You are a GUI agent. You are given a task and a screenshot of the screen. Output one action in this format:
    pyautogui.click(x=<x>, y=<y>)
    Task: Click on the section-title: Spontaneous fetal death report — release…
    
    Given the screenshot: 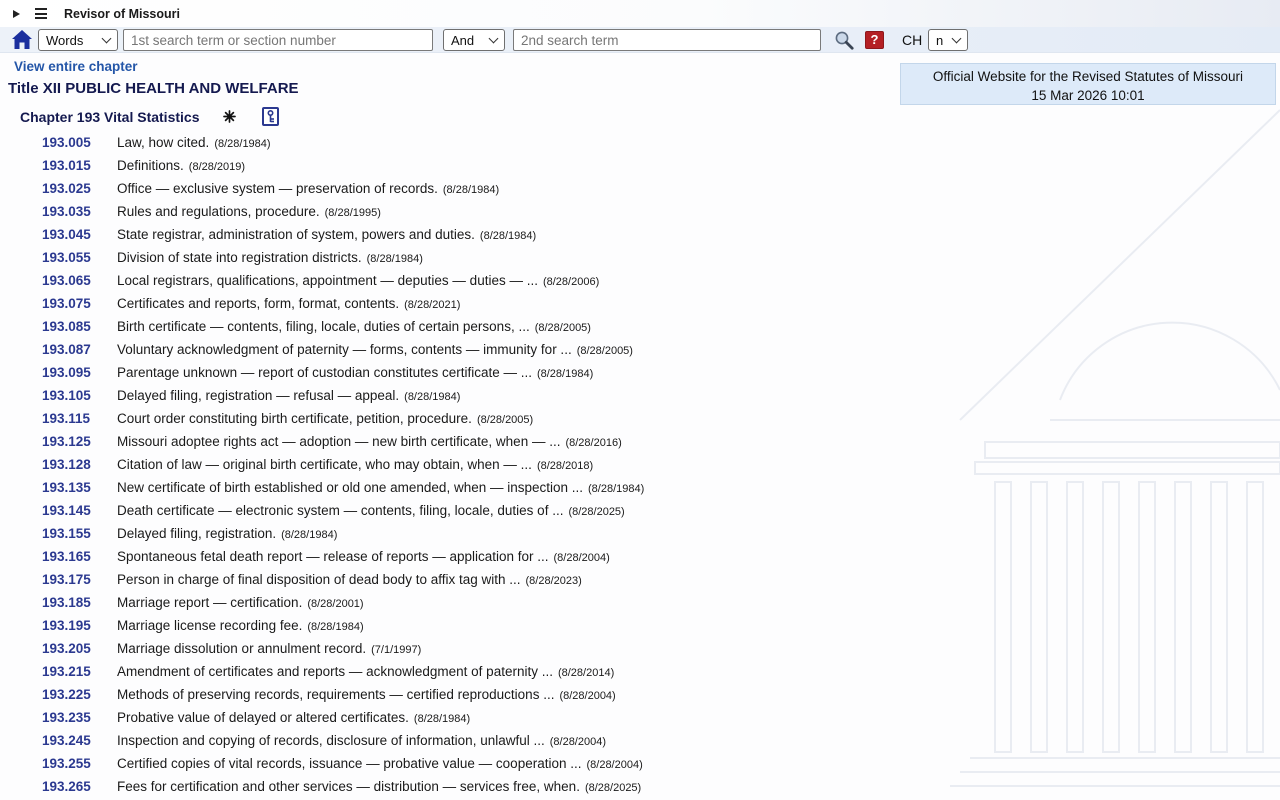 What is the action you would take?
    pyautogui.click(x=333, y=556)
    